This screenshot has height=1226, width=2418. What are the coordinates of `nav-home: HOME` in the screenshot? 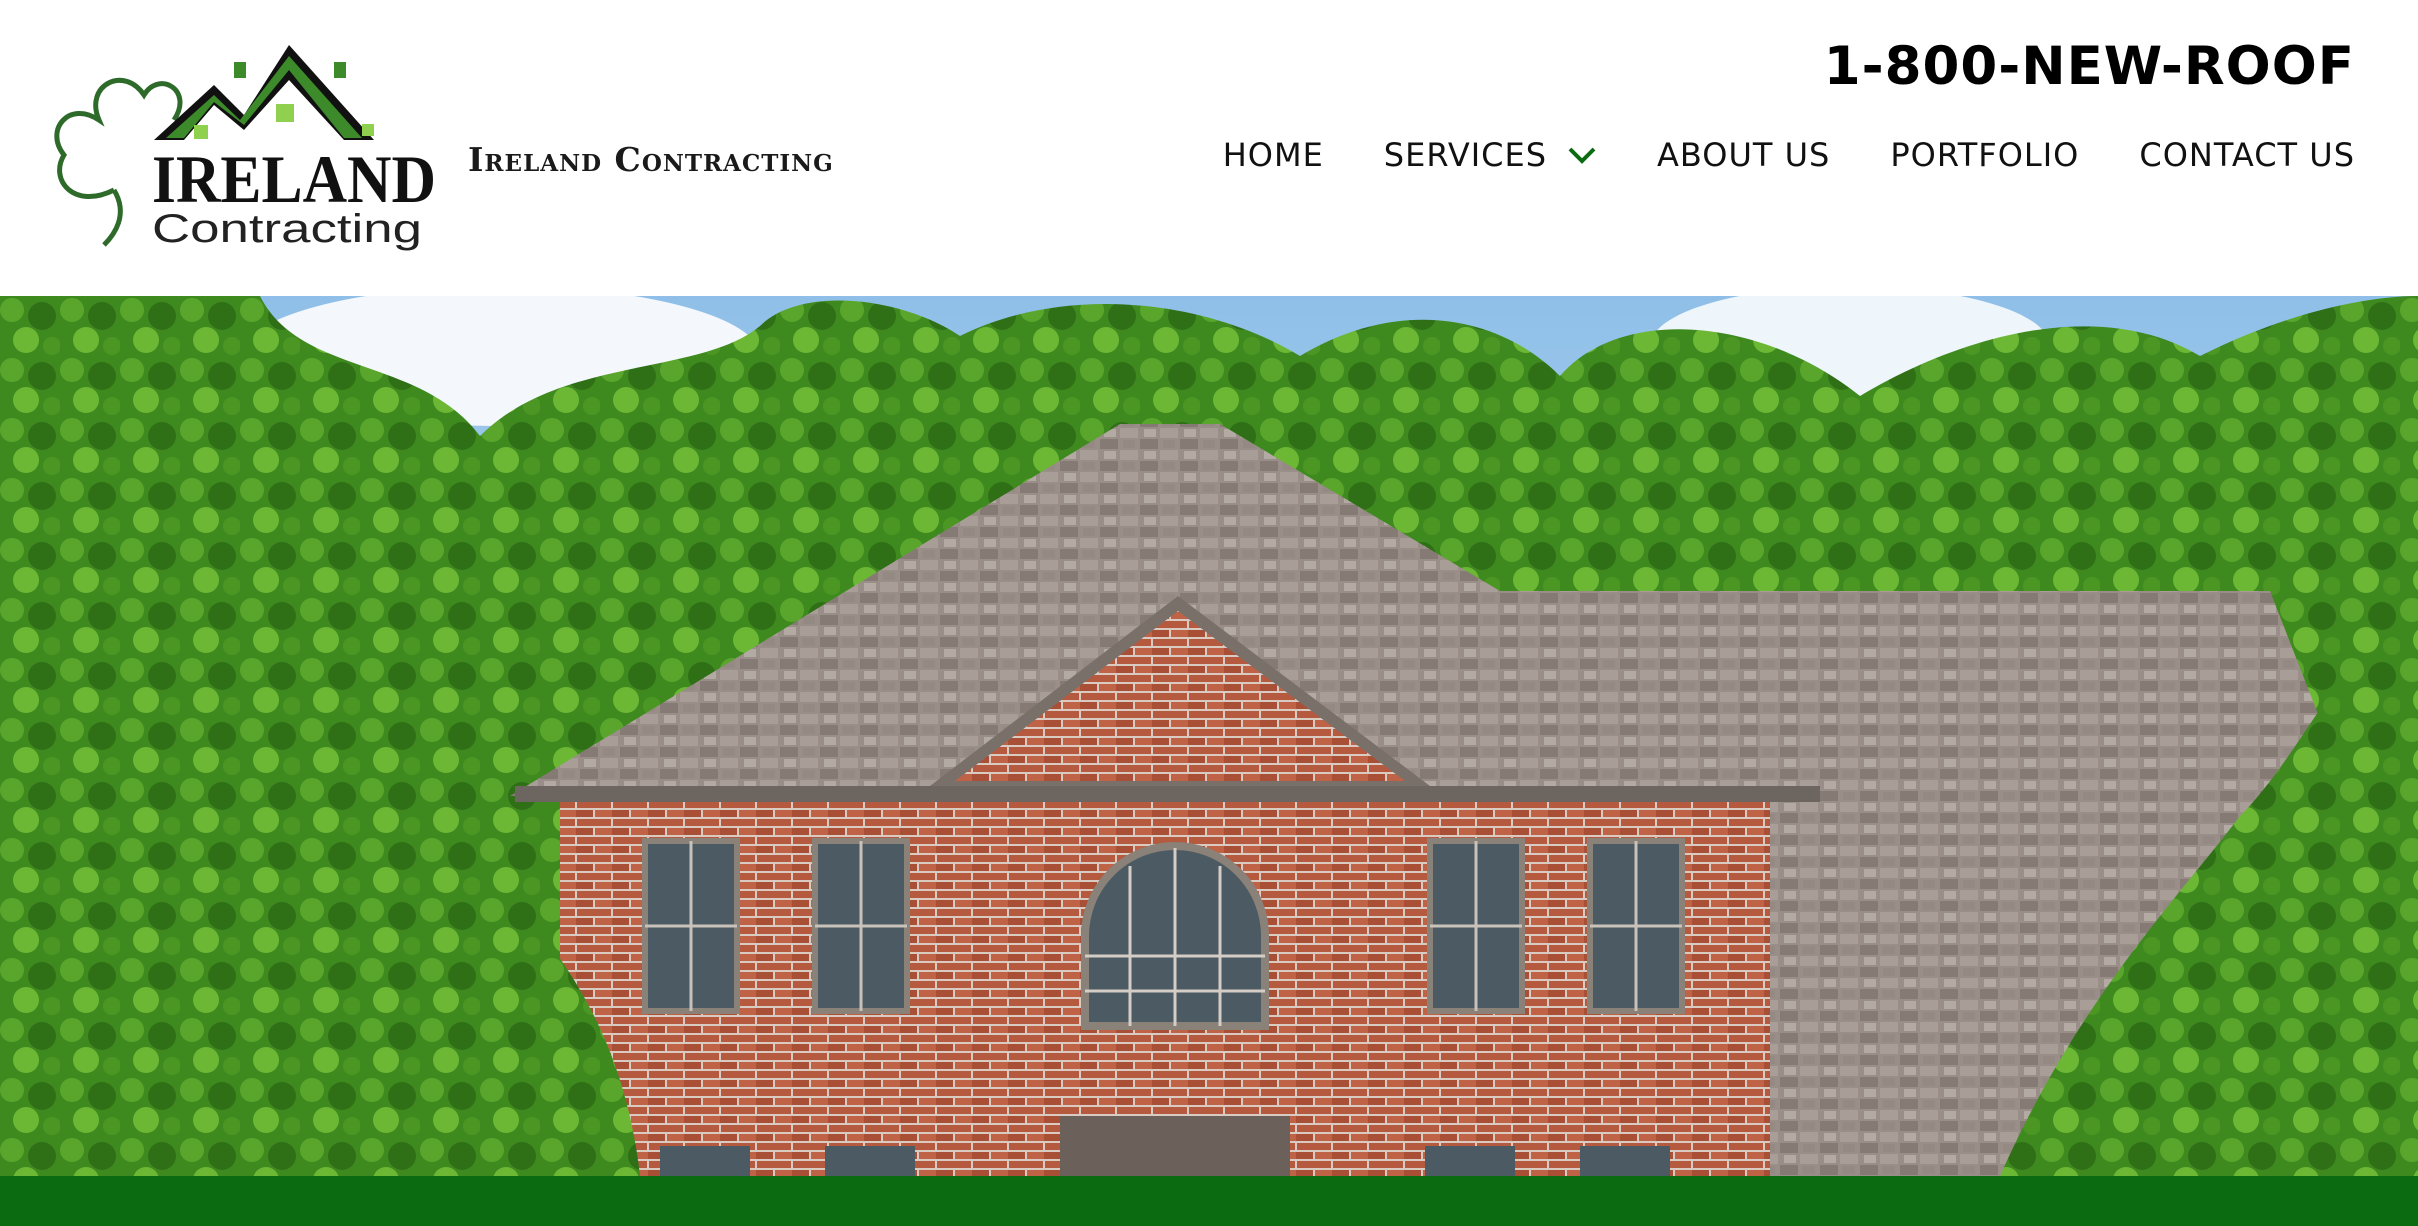 It's located at (1273, 155).